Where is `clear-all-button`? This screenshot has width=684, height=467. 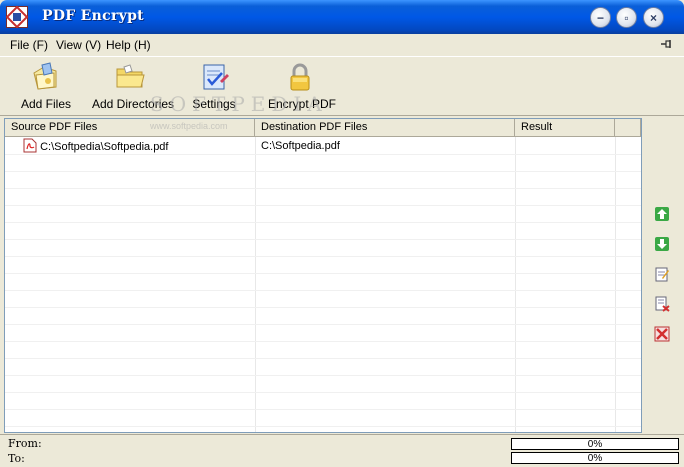
clear-all-button is located at coordinates (661, 334).